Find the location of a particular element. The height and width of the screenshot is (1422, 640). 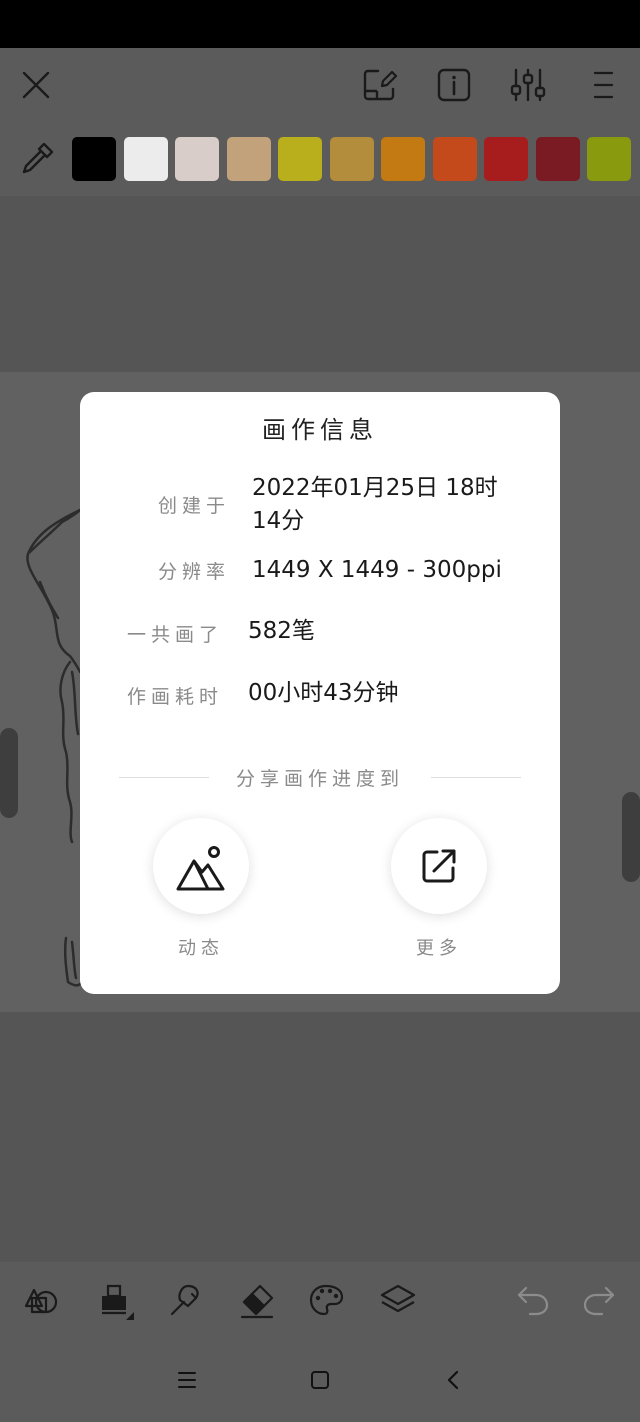

color-palette-bar is located at coordinates (320, 159).